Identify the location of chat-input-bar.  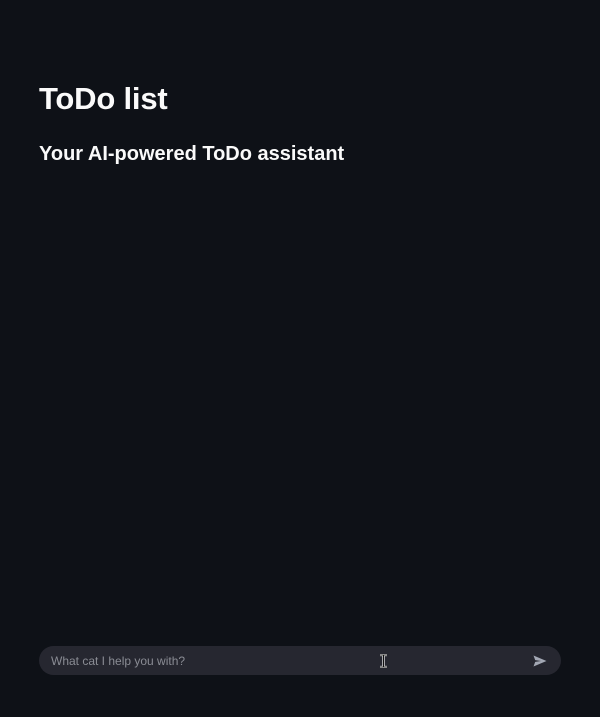
(300, 660).